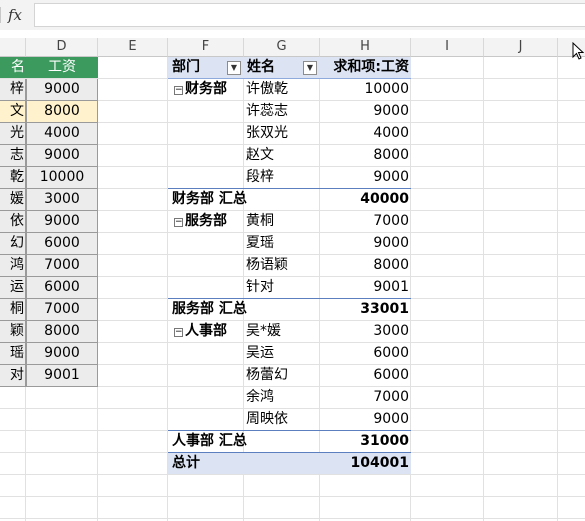 The image size is (585, 521). I want to click on pivot-name-cell: 许蕊志, so click(267, 111).